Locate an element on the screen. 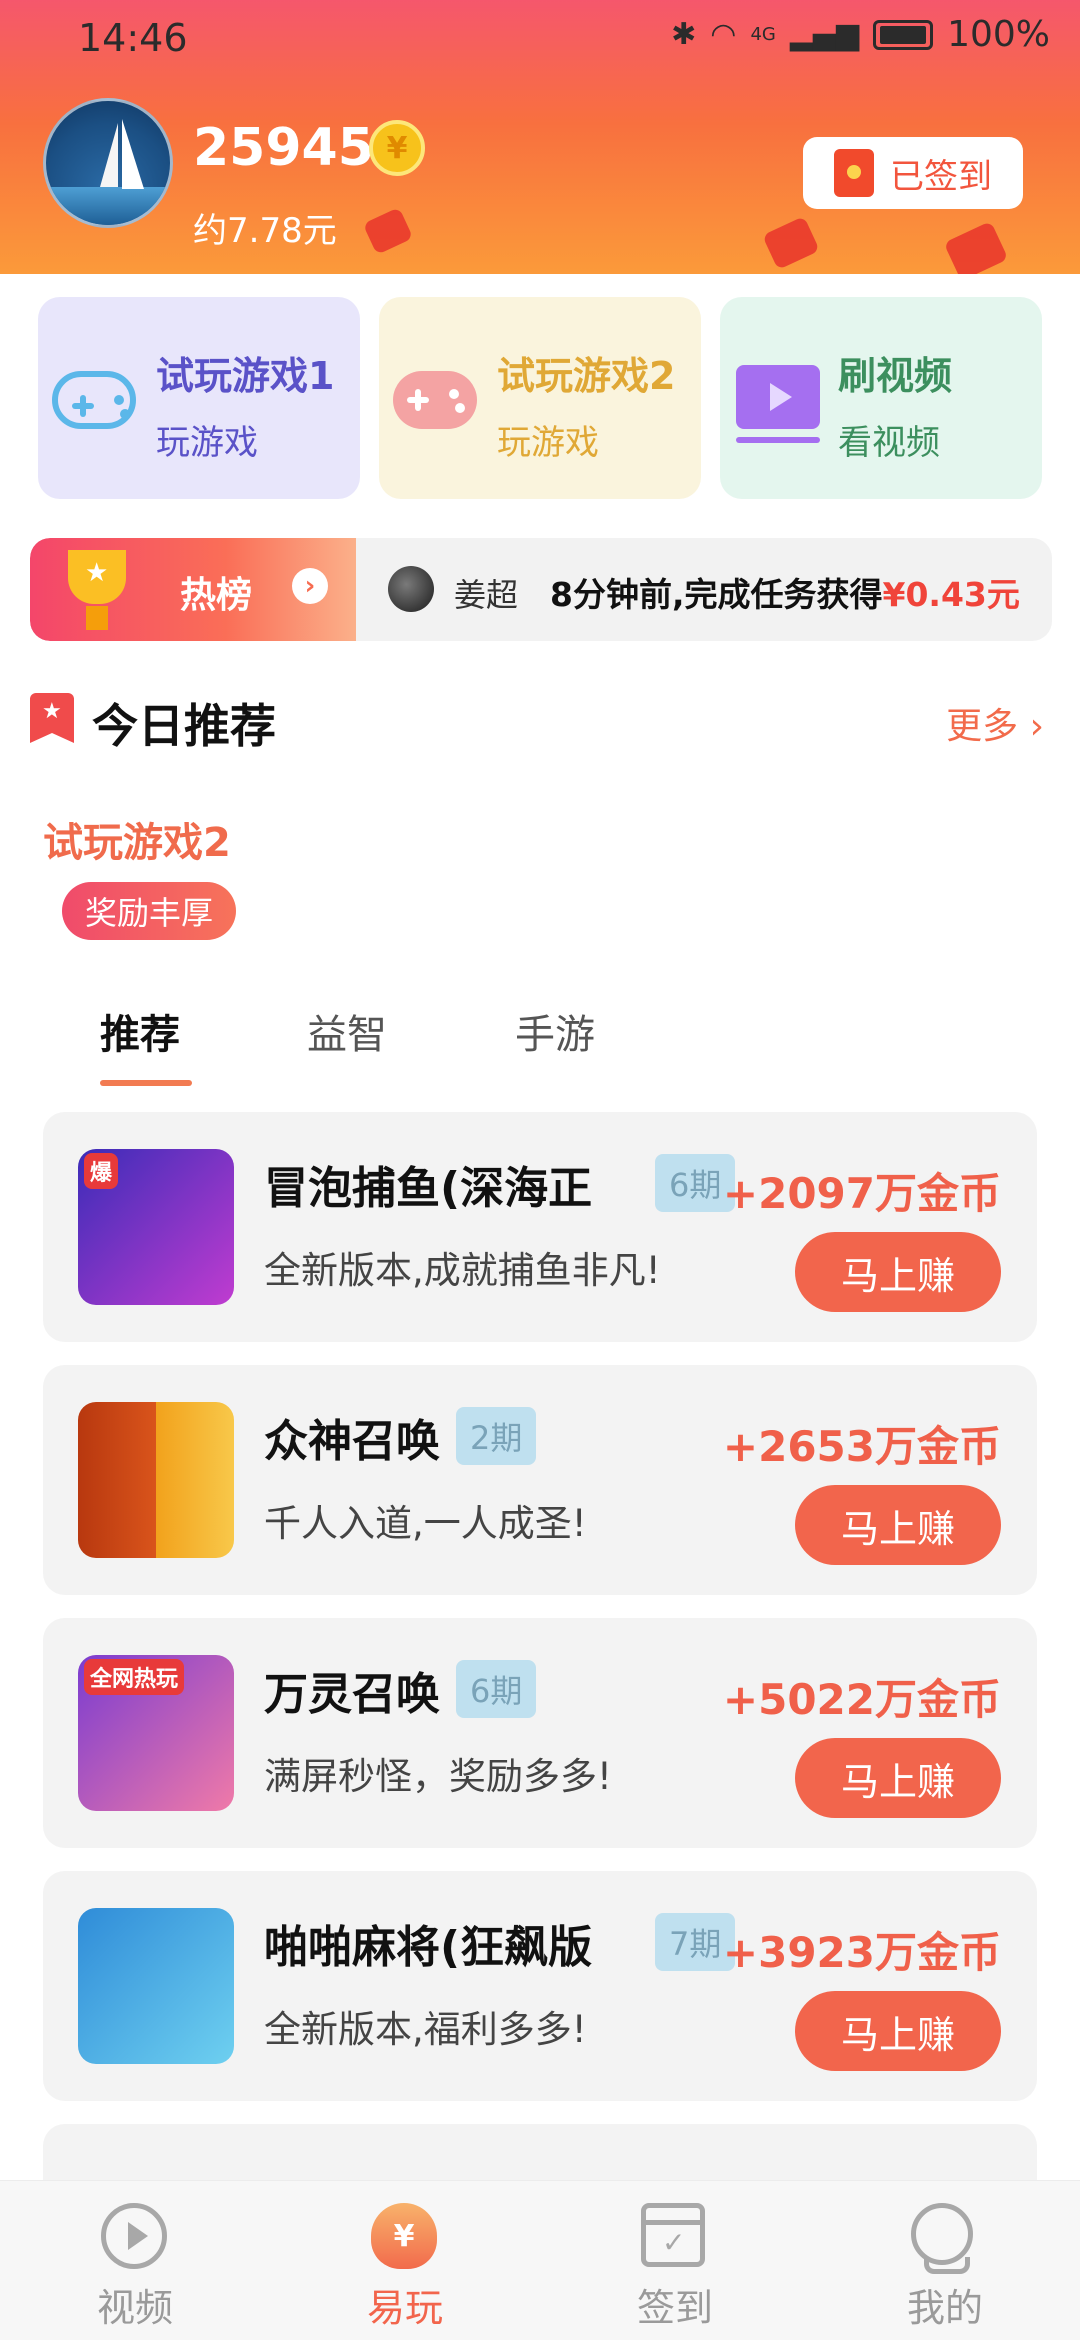 Image resolution: width=1080 pixels, height=2340 pixels. period-badge: 2期 is located at coordinates (496, 1436).